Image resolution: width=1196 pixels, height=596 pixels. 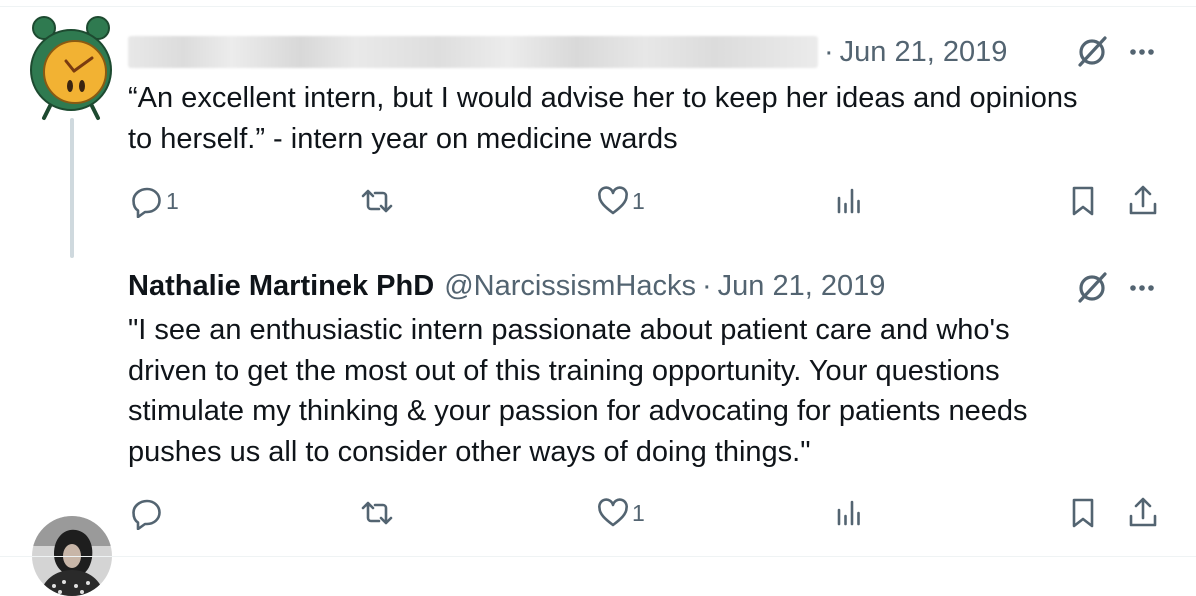 I want to click on author-name: Nathalie Martinek PhD, so click(x=281, y=286).